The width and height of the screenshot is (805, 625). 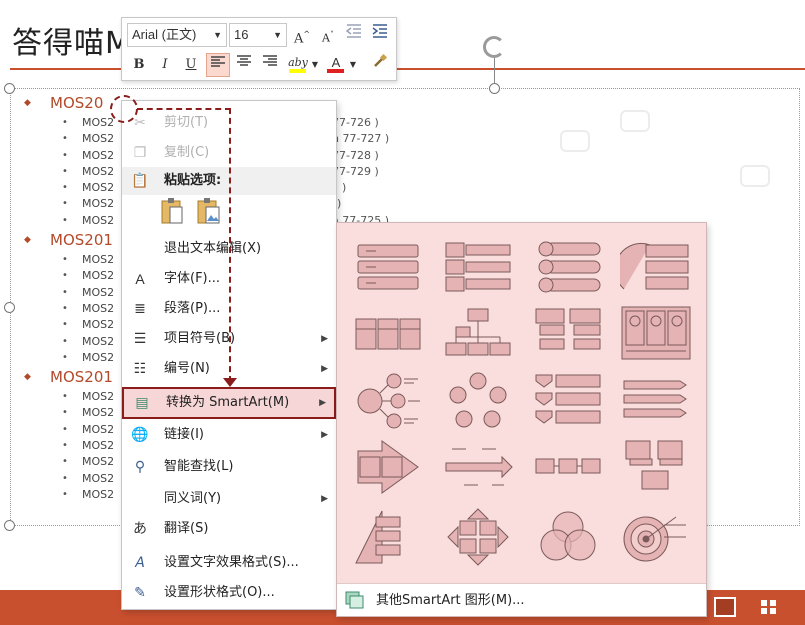 What do you see at coordinates (124, 109) in the screenshot?
I see `annotation-cursor-circle` at bounding box center [124, 109].